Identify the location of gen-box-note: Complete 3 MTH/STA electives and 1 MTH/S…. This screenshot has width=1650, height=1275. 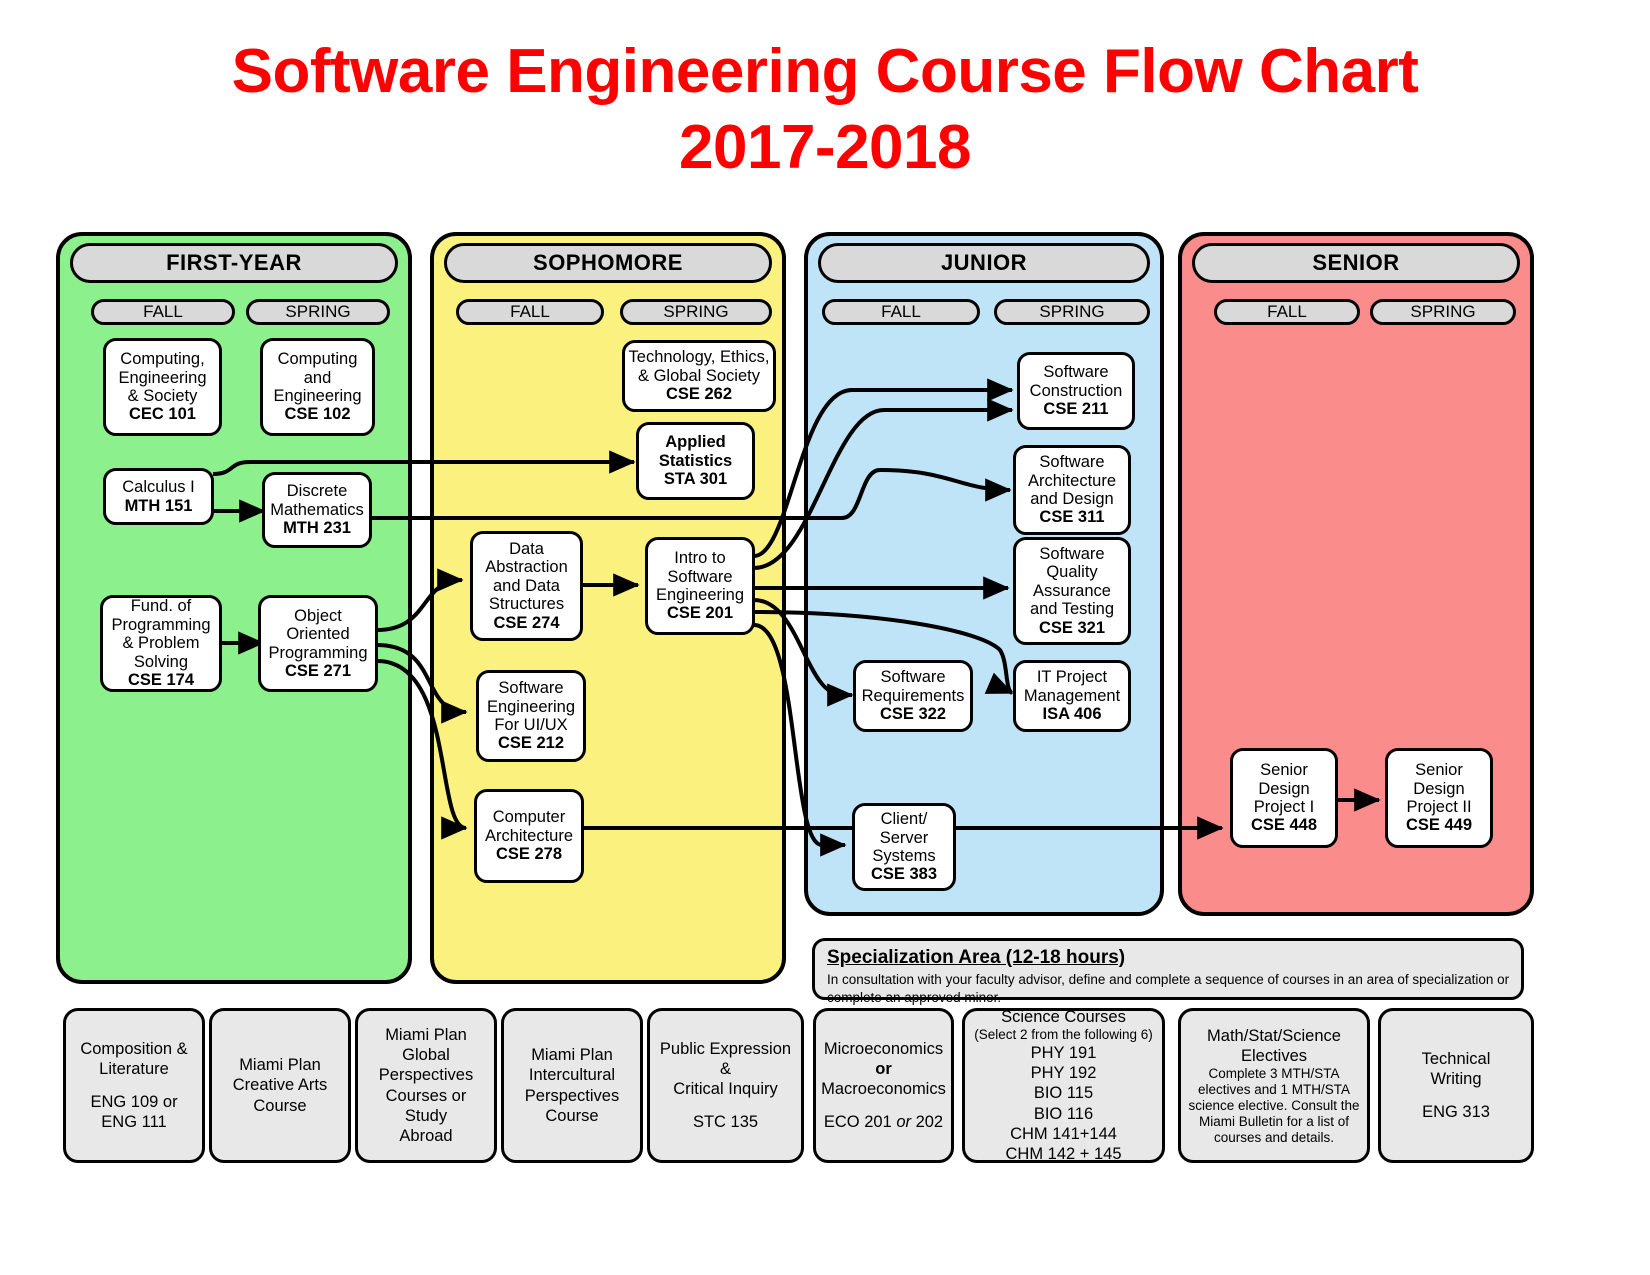
(1274, 1105).